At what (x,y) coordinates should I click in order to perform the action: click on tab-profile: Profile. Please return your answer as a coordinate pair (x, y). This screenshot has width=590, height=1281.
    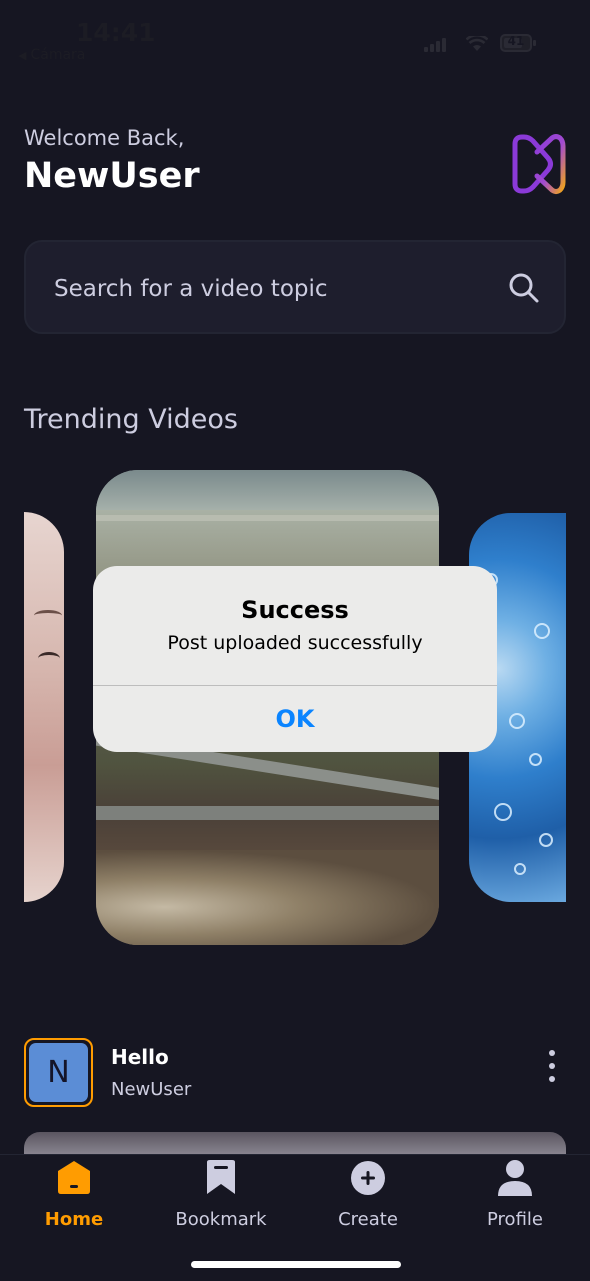
    Looking at the image, I should click on (515, 1200).